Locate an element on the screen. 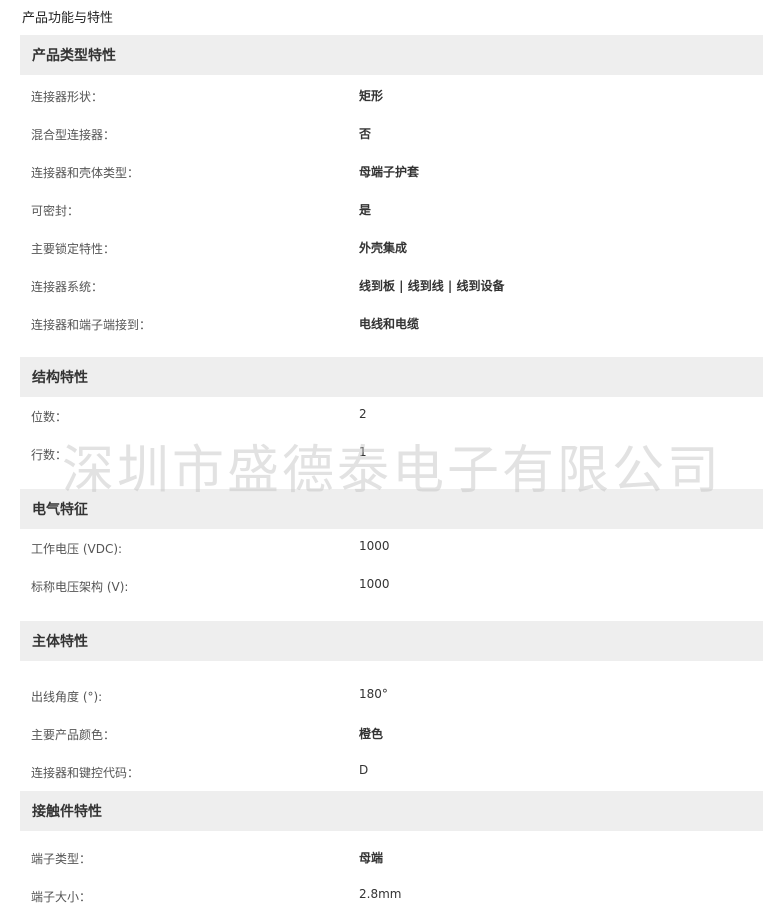  spec-row-keying-code: 连接器和键控代码： D is located at coordinates (391, 772).